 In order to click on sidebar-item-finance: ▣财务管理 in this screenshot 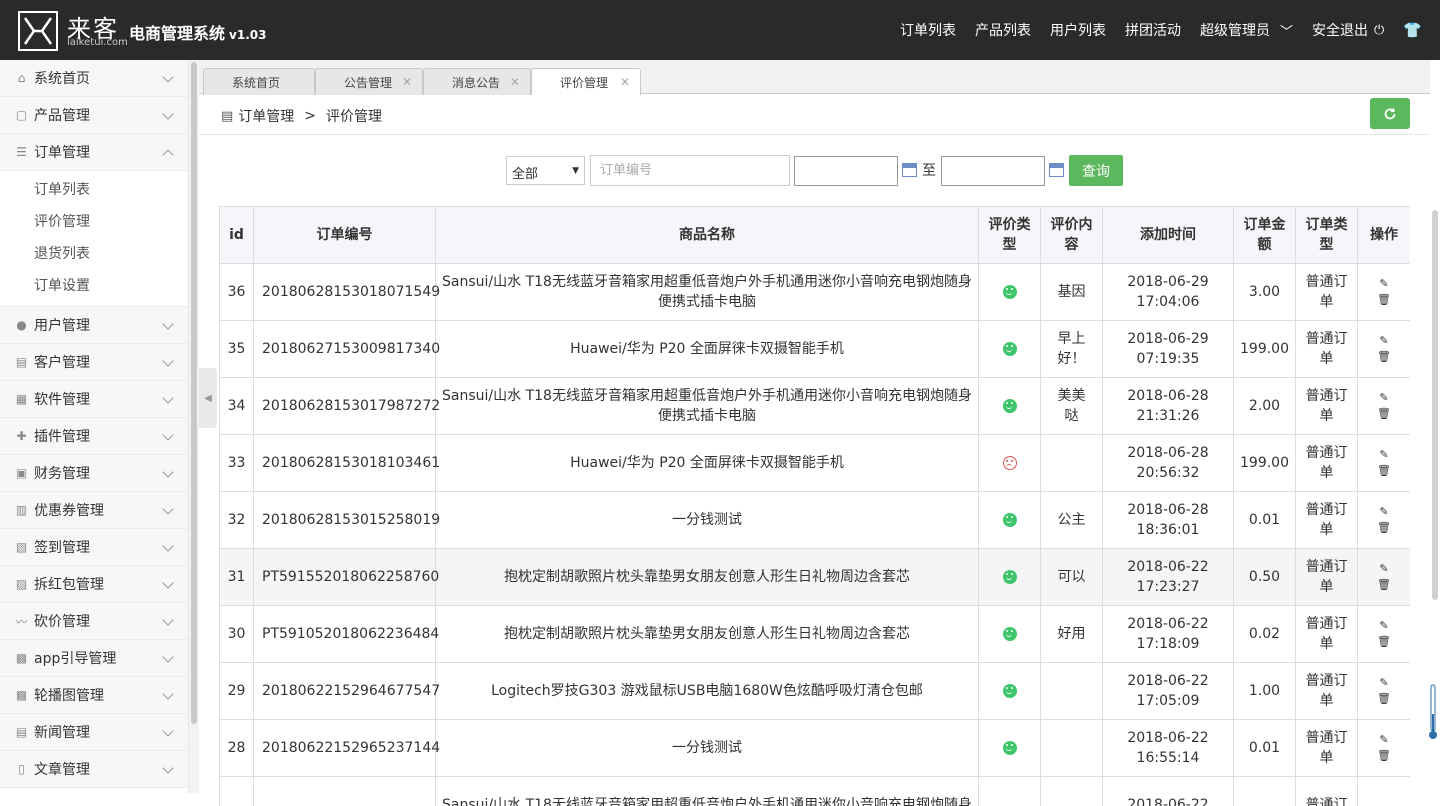, I will do `click(94, 473)`.